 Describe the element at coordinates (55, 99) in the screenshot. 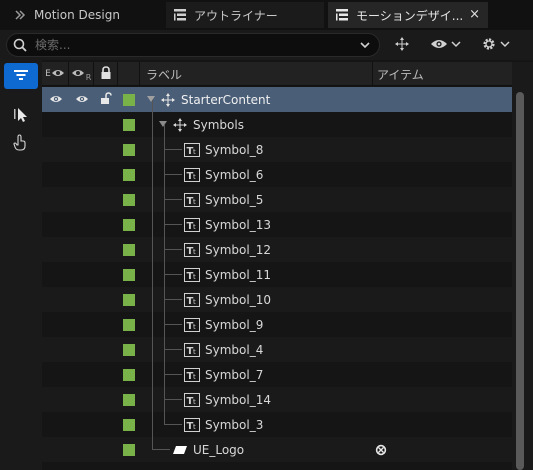

I see `visibility-toggle` at that location.